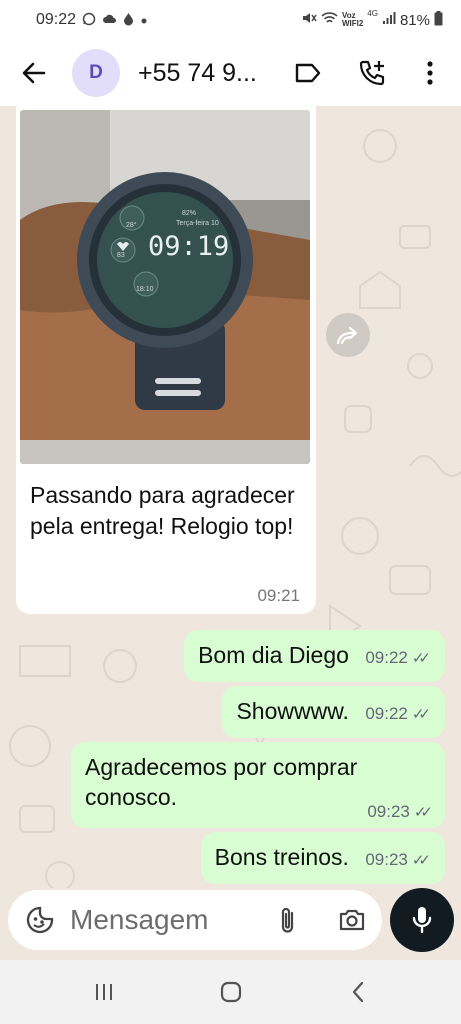 The width and height of the screenshot is (461, 1024). I want to click on label-icon, so click(308, 73).